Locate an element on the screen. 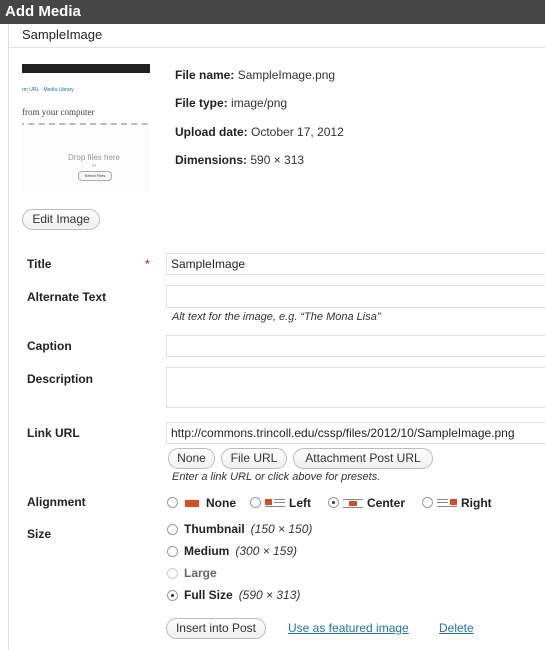 Image resolution: width=545 pixels, height=650 pixels. align-center-radio is located at coordinates (333, 502).